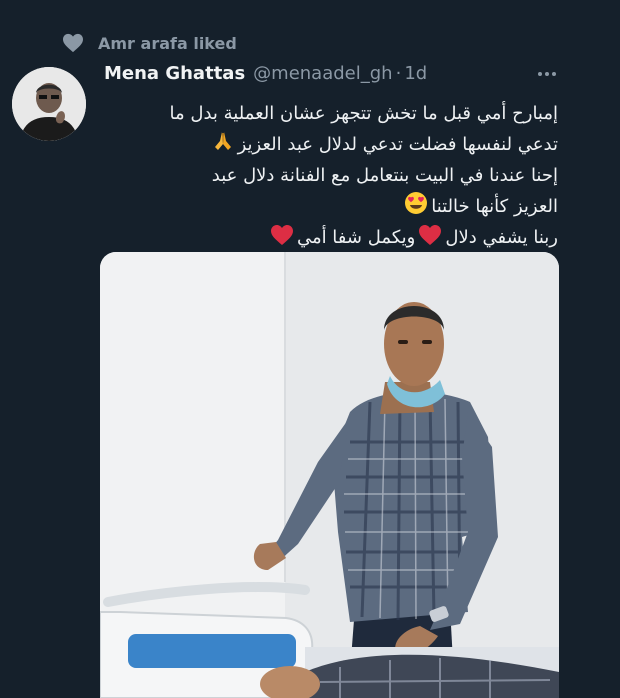 The image size is (620, 698). I want to click on tweet-line-2: تدعي لنفسها فضلت تدعي لدلال عبد العزيز, so click(331, 144).